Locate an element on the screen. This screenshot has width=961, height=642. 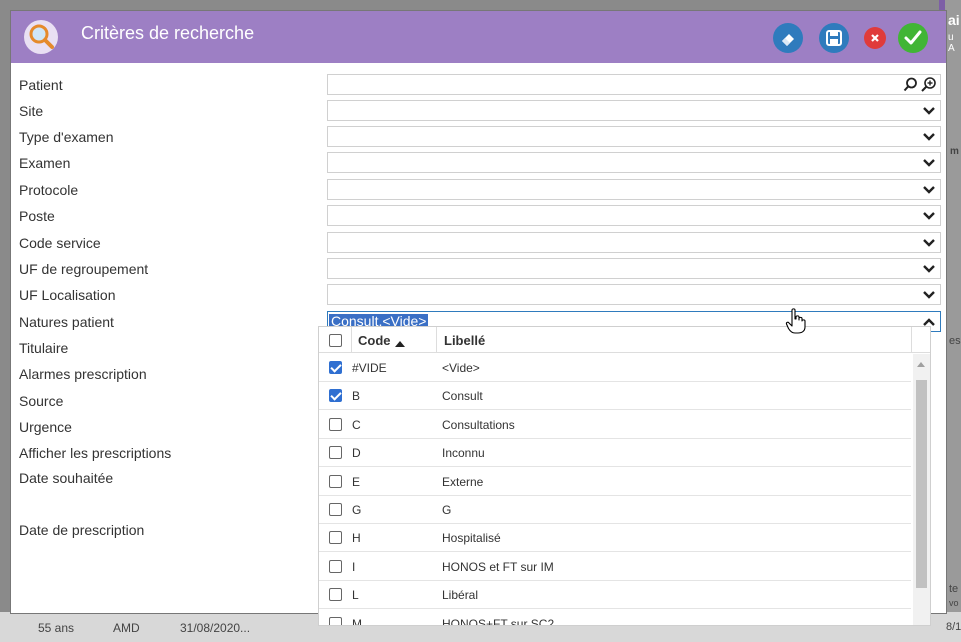
option-label: Libéral is located at coordinates (460, 595).